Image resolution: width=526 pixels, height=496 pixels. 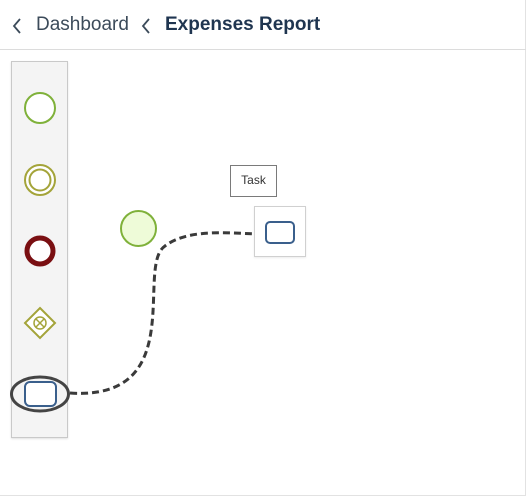 I want to click on breadcrumb-dashboard: Dashboard, so click(x=82, y=25).